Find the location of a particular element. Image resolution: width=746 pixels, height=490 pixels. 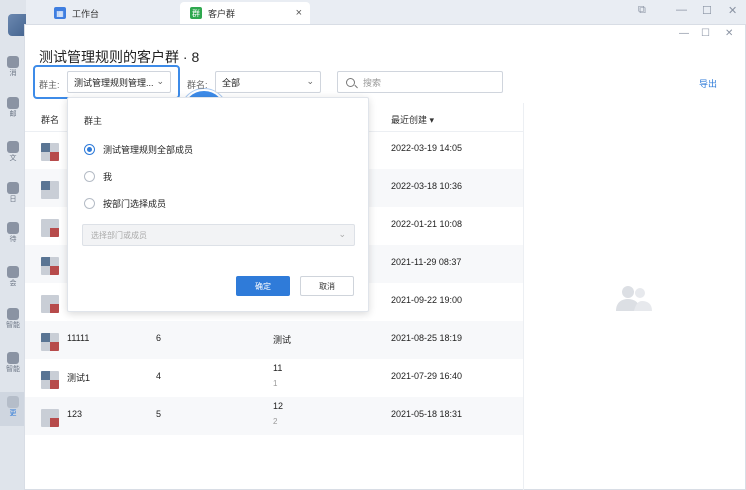

document-icon is located at coordinates (13, 147).